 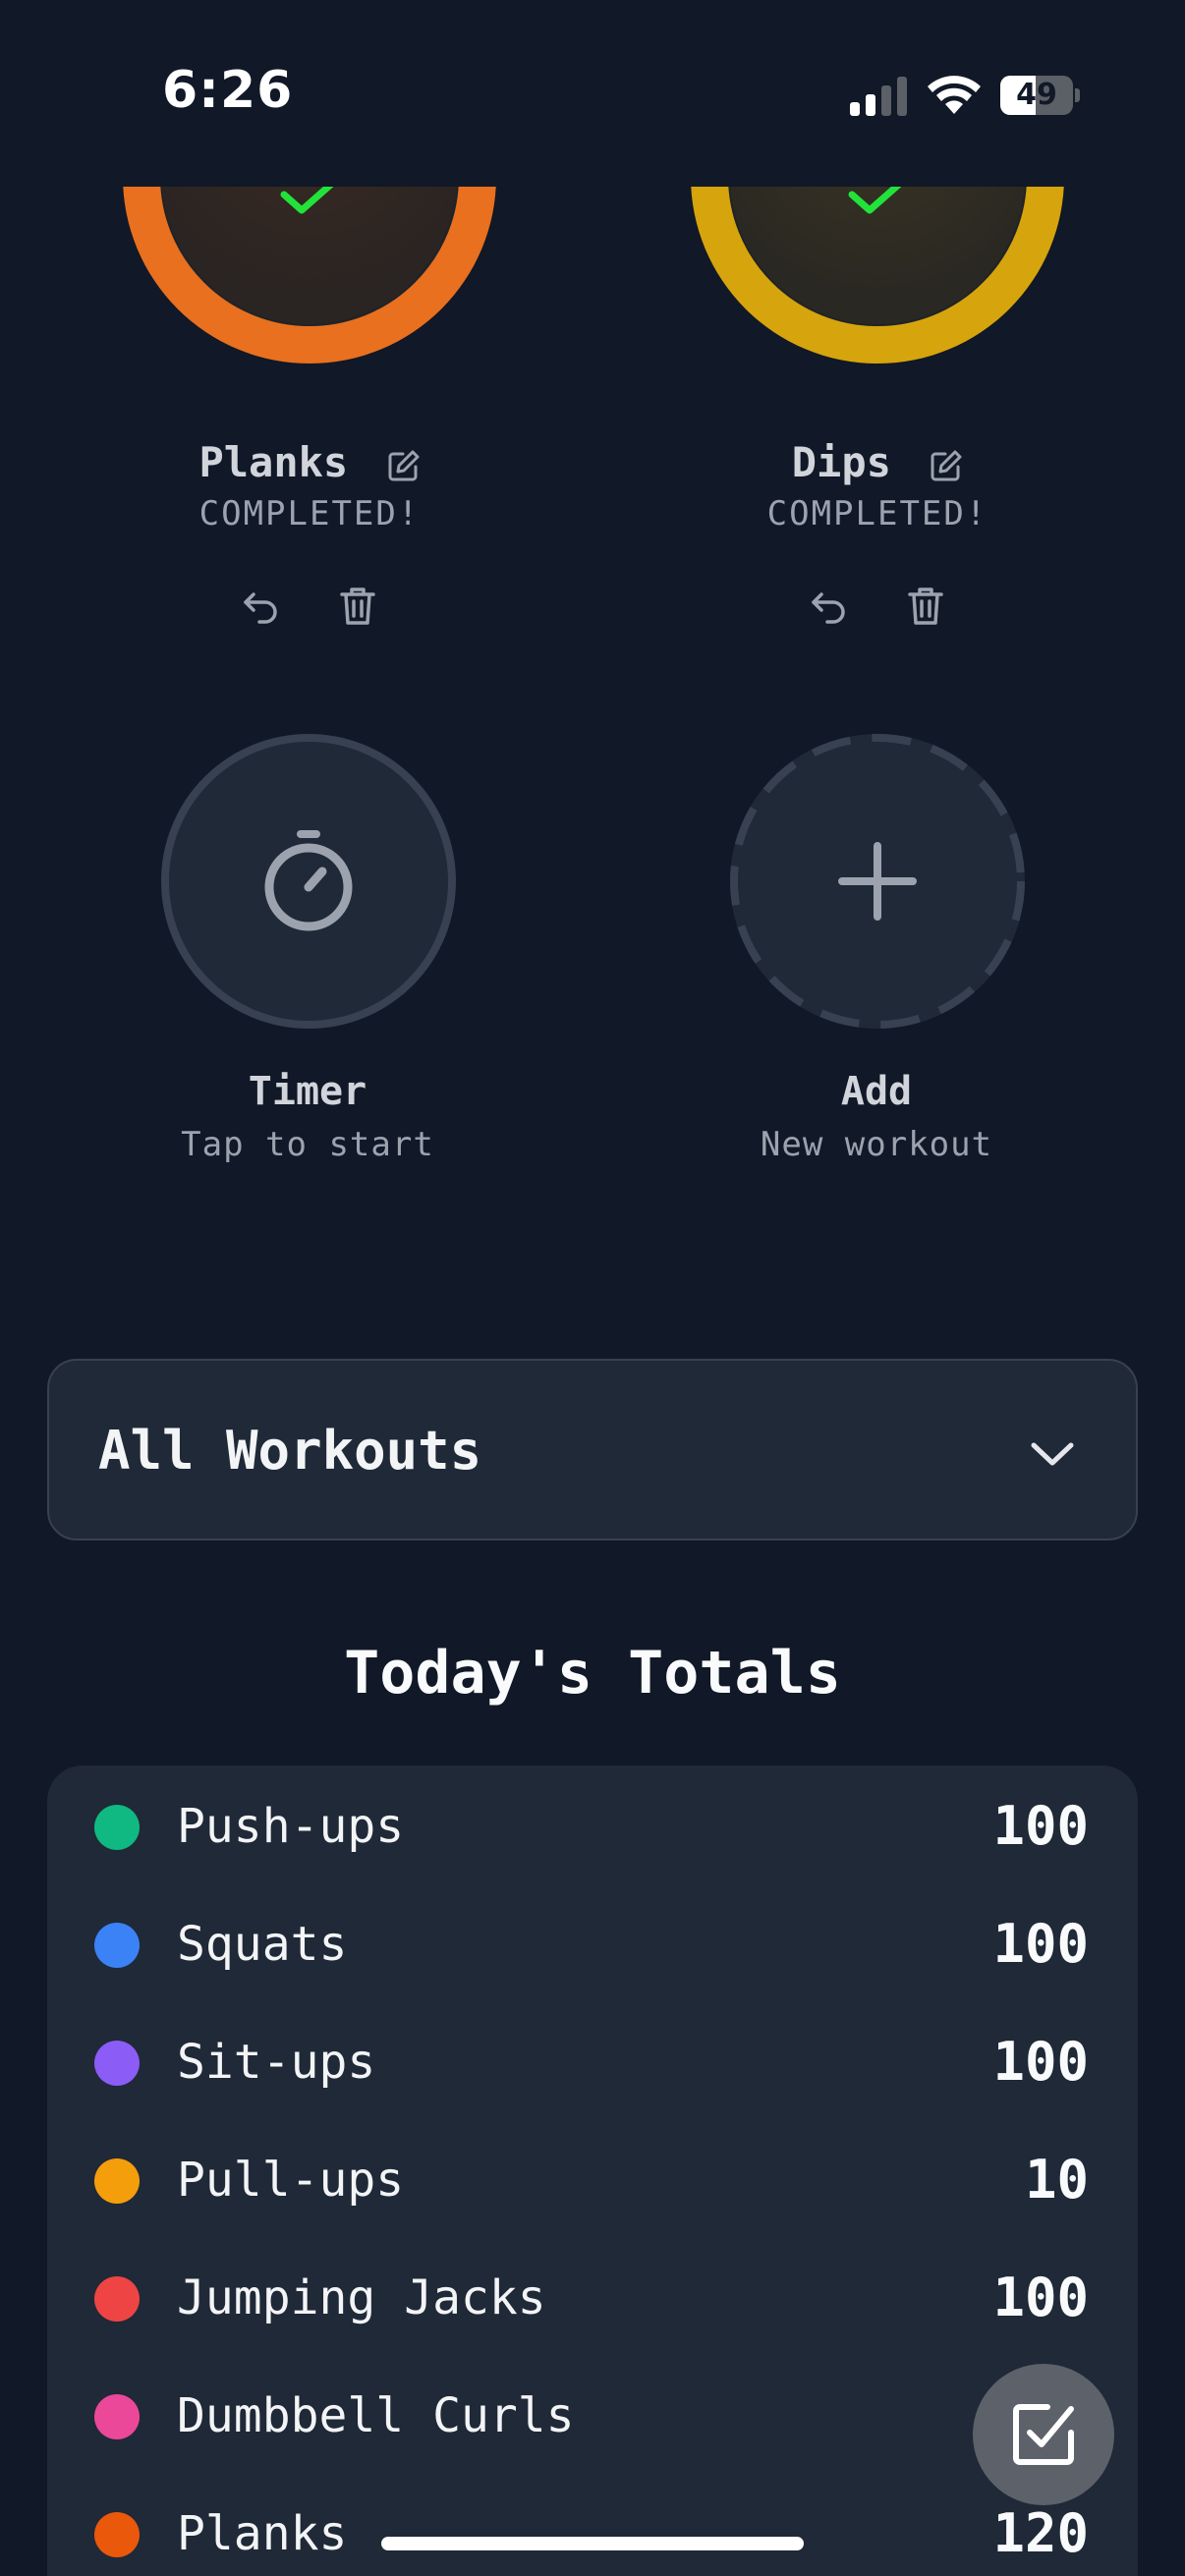 I want to click on workout-name: Jumping Jacks, so click(x=362, y=2297).